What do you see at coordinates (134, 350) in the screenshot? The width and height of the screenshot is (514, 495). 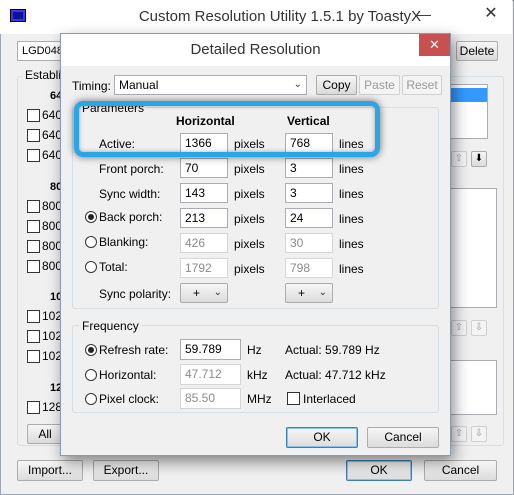 I see `refresh-rate-label: Refresh rate:` at bounding box center [134, 350].